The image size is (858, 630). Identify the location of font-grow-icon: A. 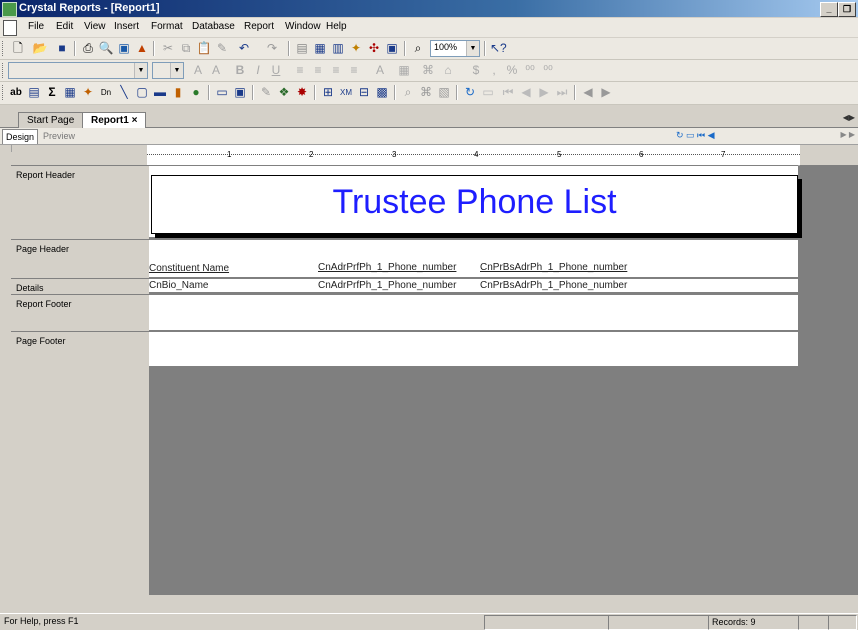
(198, 70).